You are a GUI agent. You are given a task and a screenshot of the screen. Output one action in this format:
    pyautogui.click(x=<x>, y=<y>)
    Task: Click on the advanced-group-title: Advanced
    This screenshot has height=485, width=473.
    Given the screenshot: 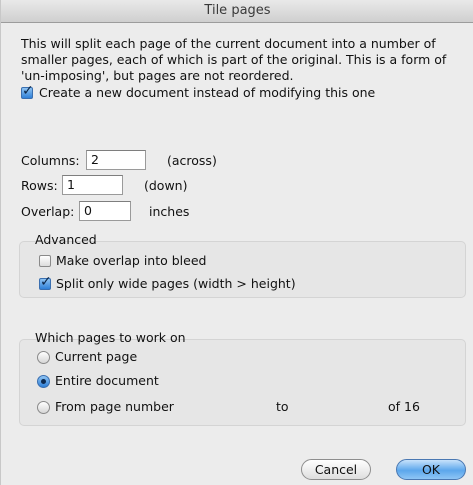 What is the action you would take?
    pyautogui.click(x=66, y=239)
    